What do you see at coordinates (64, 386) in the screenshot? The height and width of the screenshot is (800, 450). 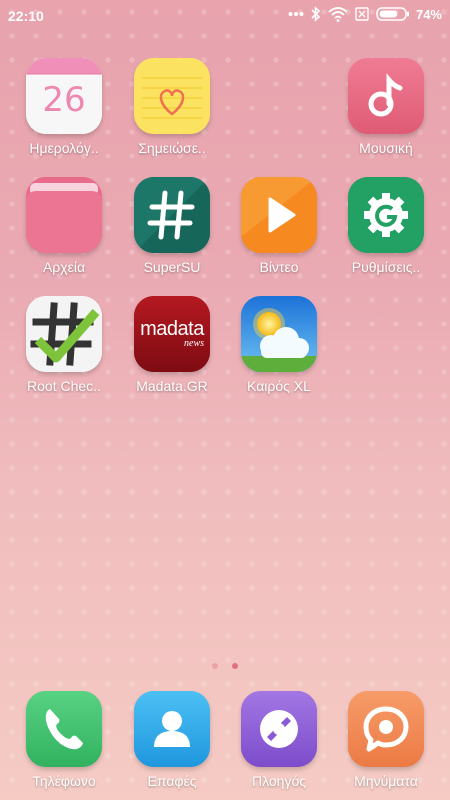 I see `app-label: Root Chec..` at bounding box center [64, 386].